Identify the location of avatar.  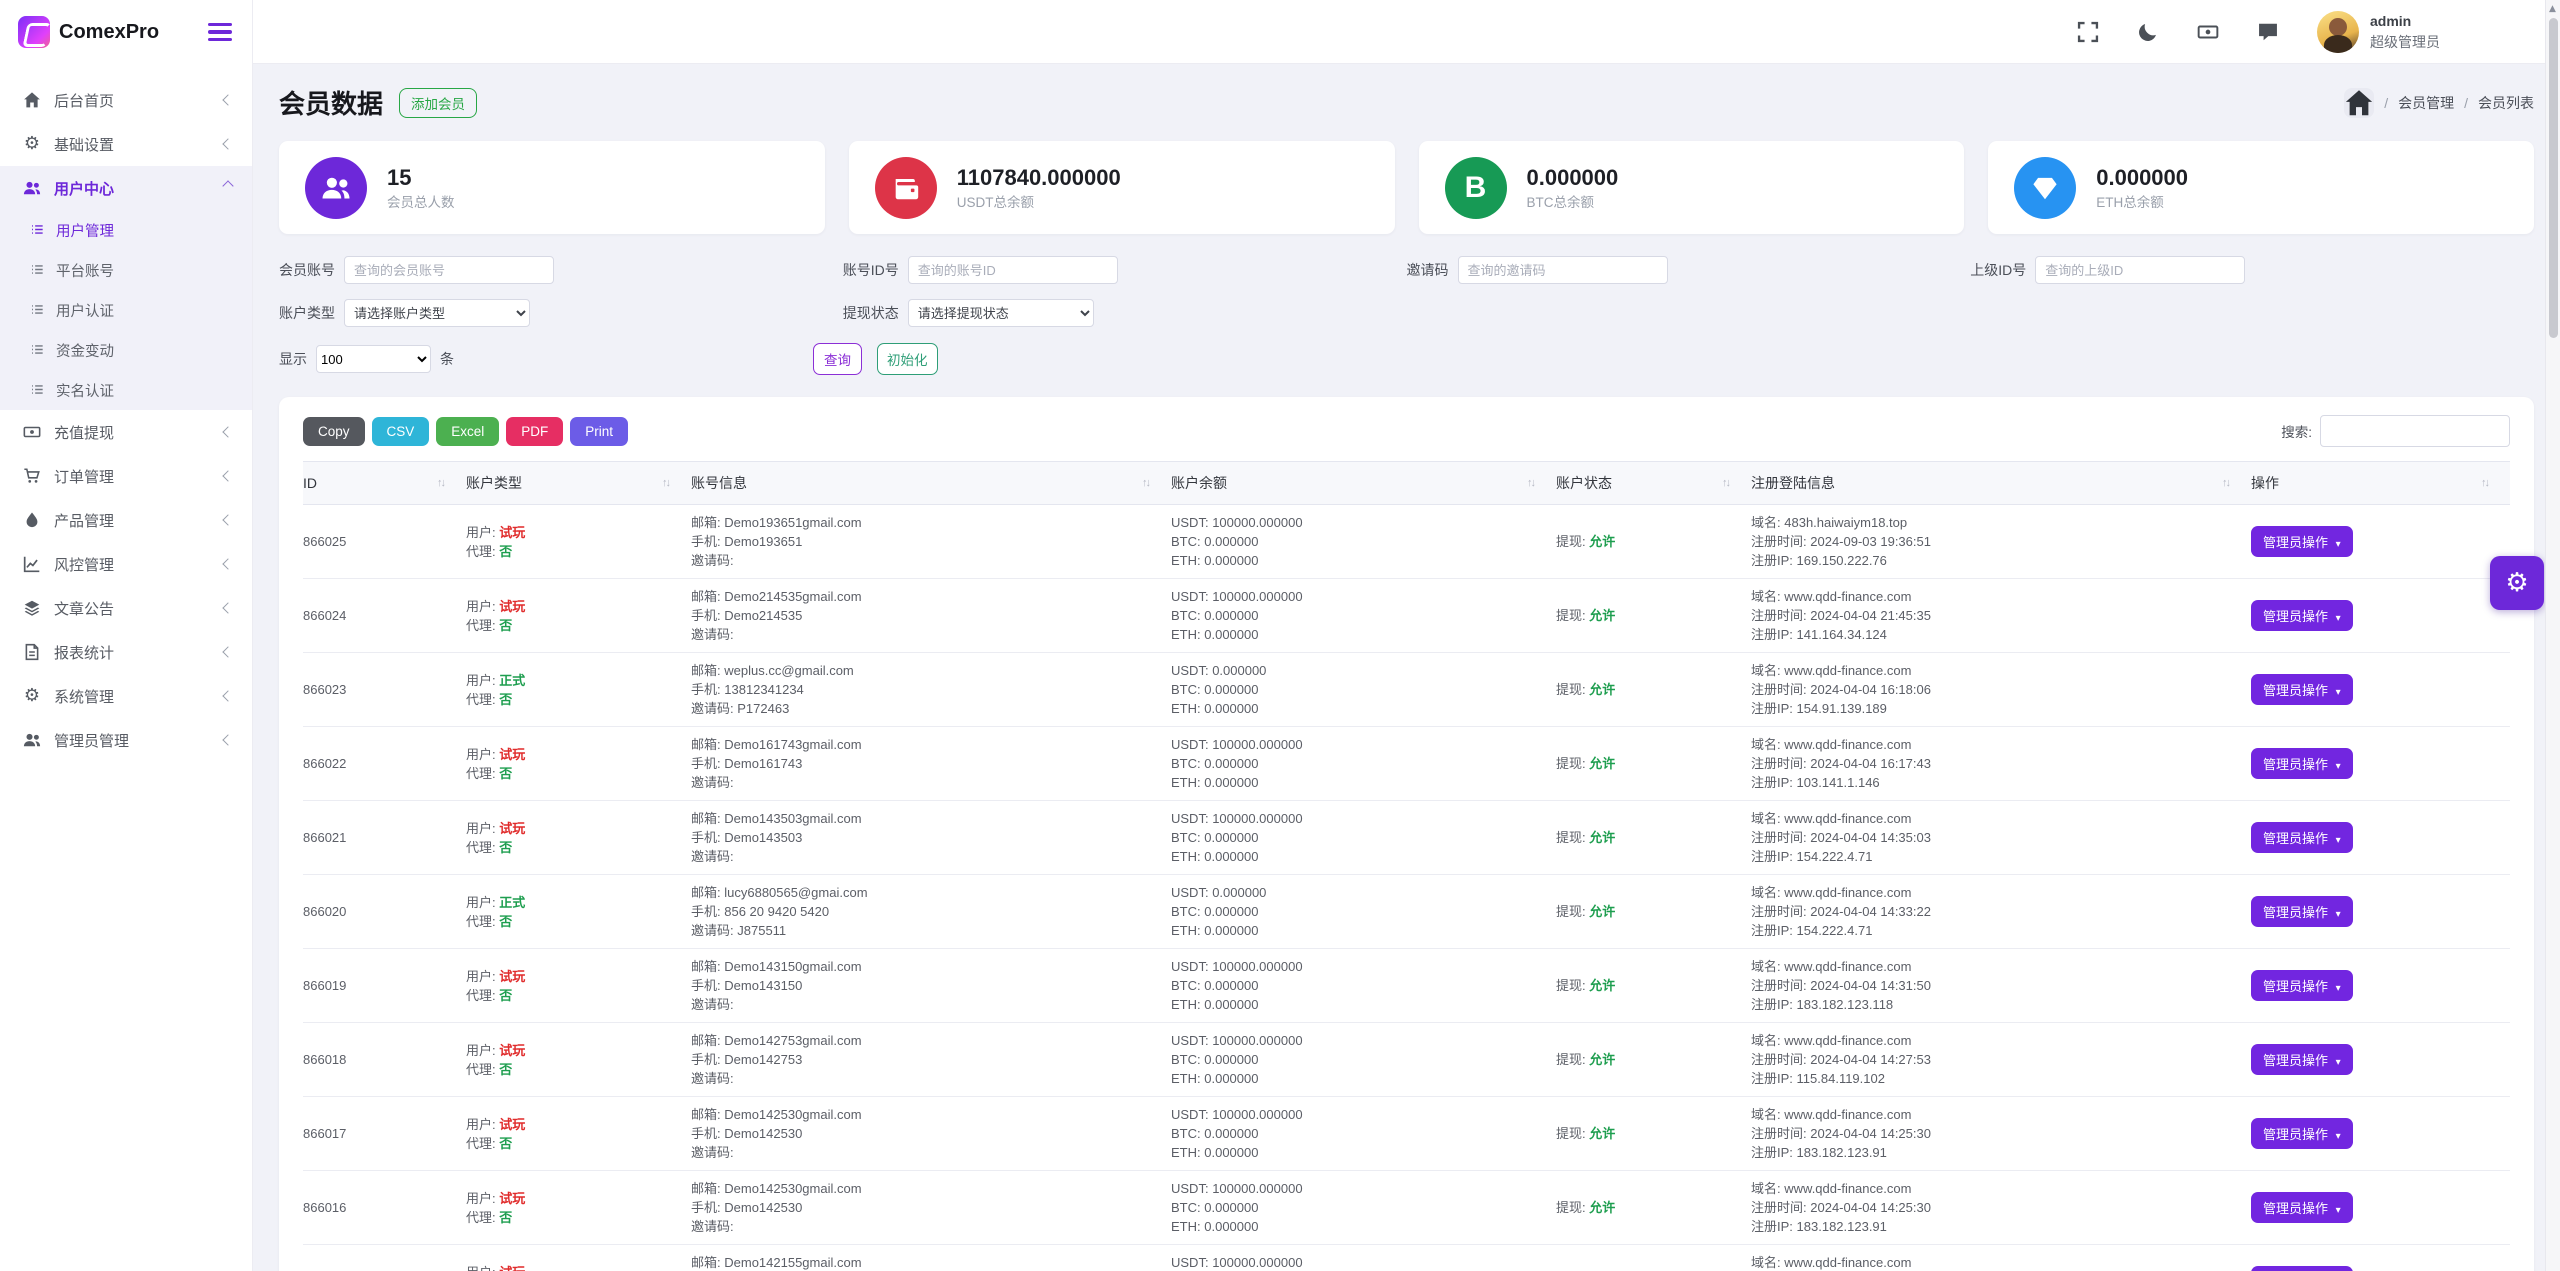
(2338, 31).